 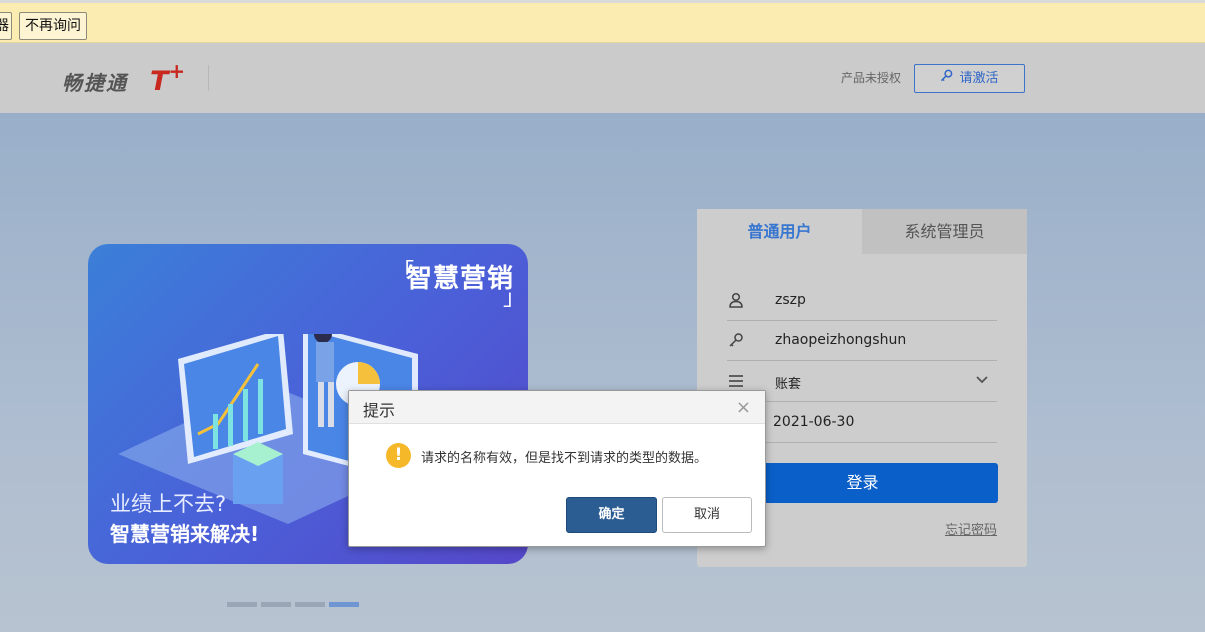 What do you see at coordinates (344, 604) in the screenshot?
I see `carousel-dot-active` at bounding box center [344, 604].